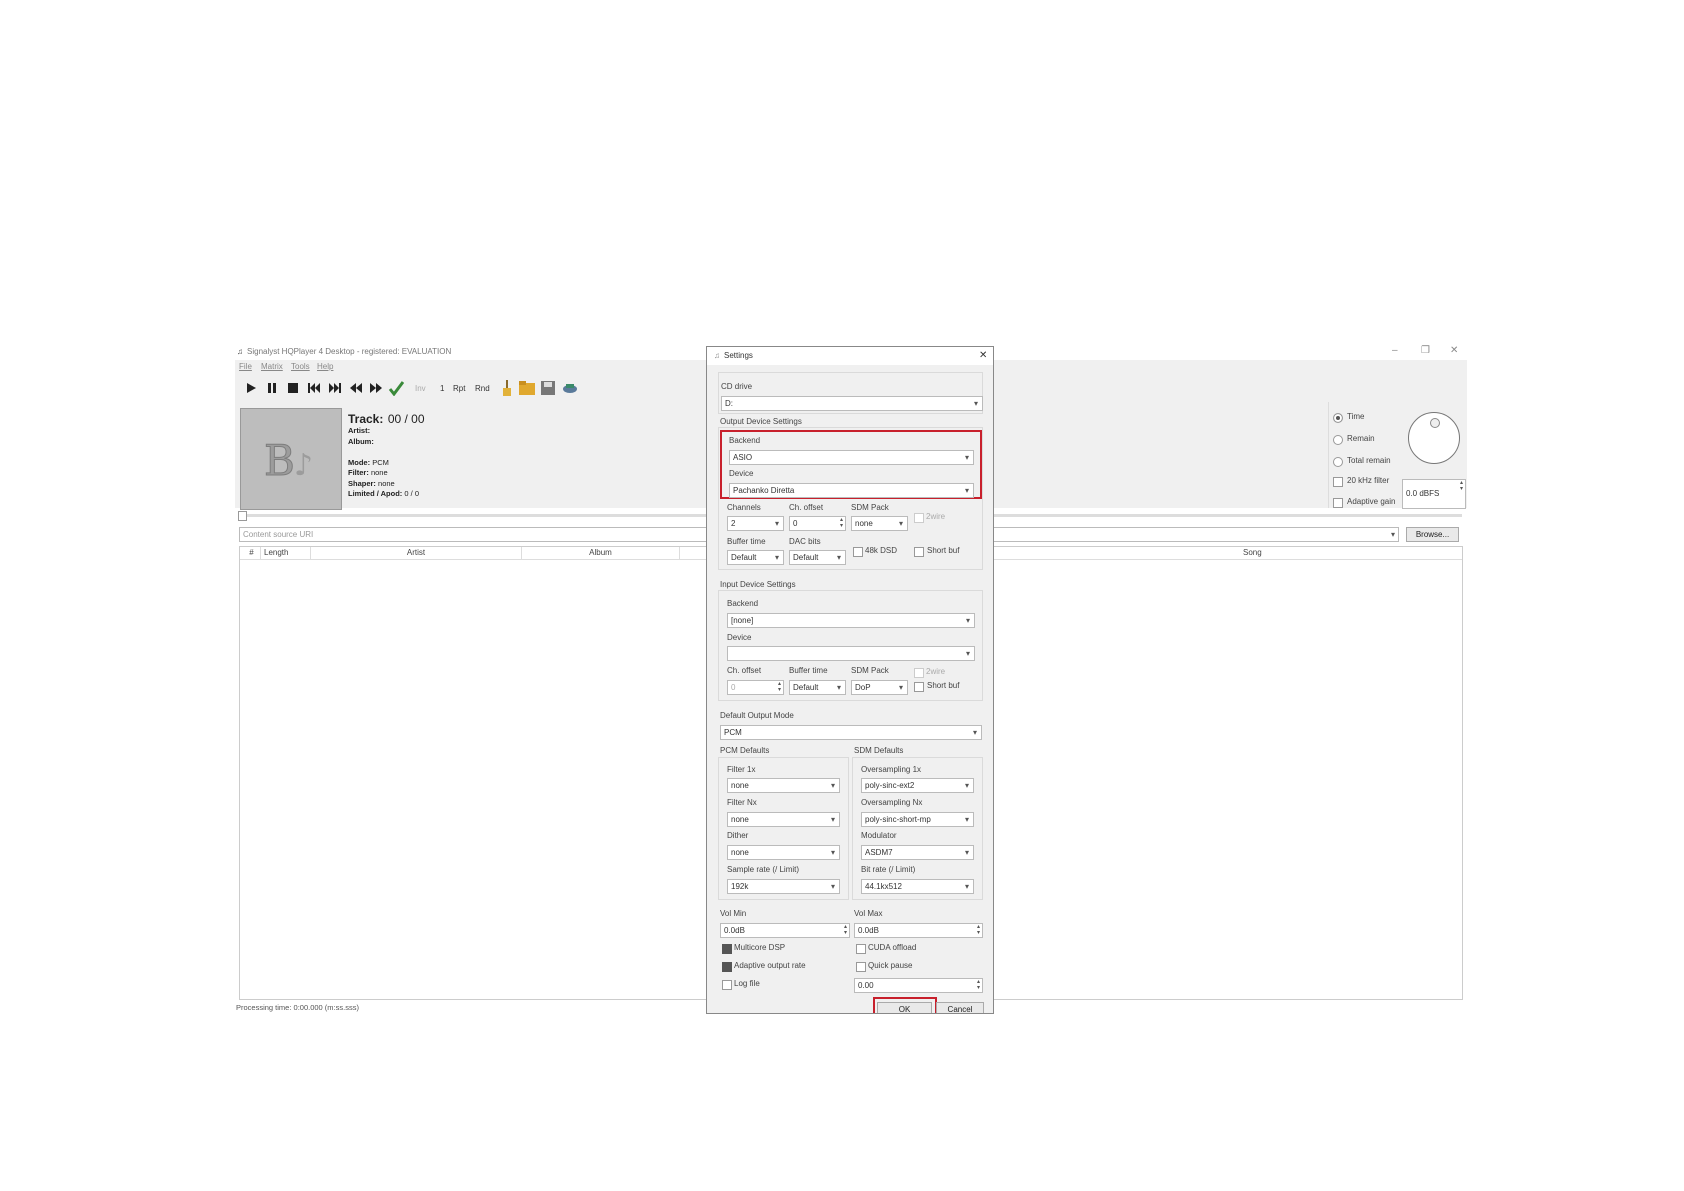 Image resolution: width=1684 pixels, height=1191 pixels. What do you see at coordinates (251, 388) in the screenshot?
I see `play-icon` at bounding box center [251, 388].